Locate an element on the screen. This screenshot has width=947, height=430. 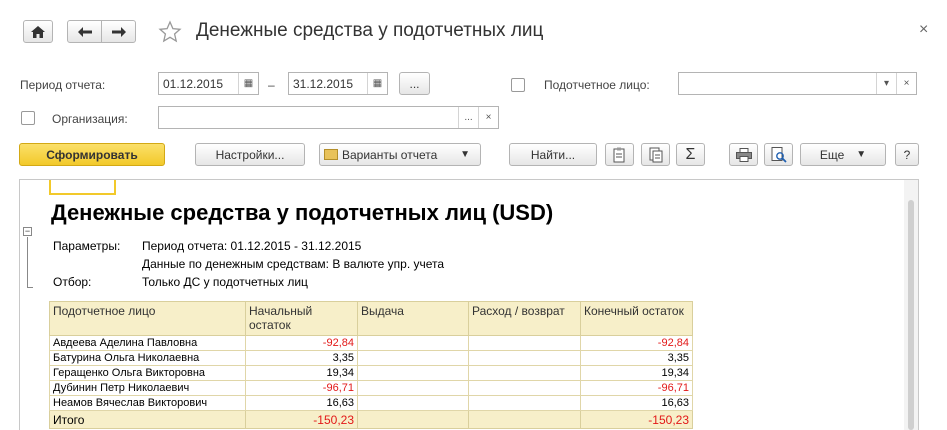
cell-end: 16,63 is located at coordinates (636, 403).